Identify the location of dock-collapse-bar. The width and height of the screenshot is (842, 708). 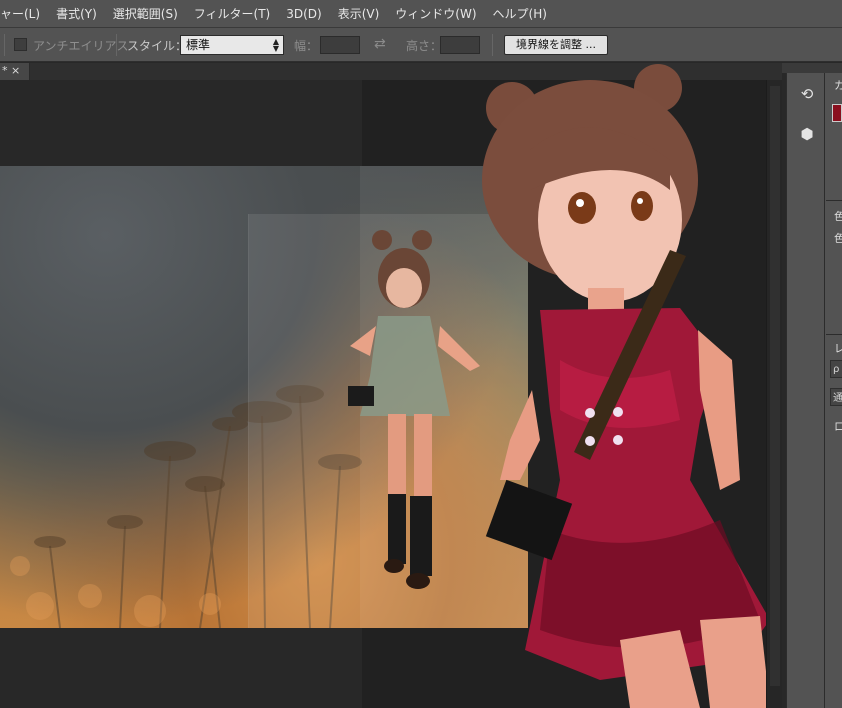
(812, 68).